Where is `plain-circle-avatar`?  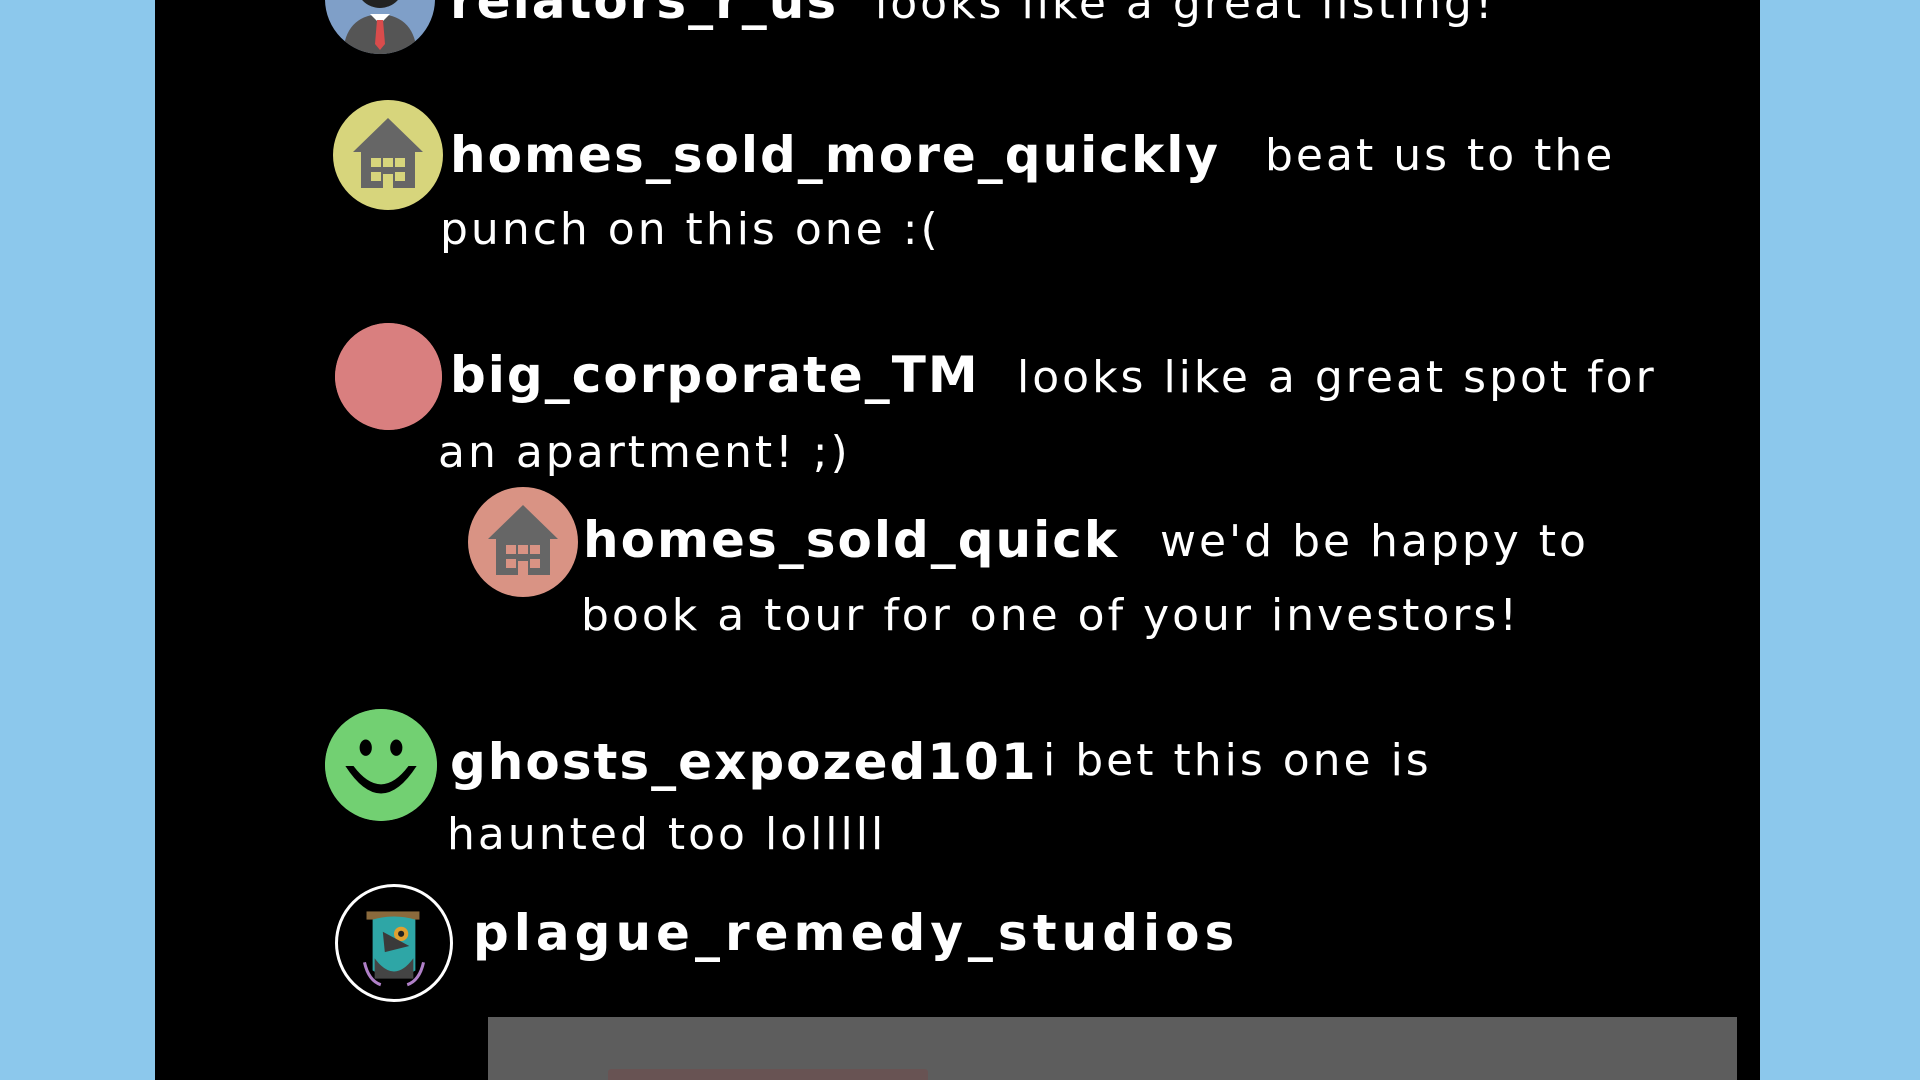 plain-circle-avatar is located at coordinates (388, 376).